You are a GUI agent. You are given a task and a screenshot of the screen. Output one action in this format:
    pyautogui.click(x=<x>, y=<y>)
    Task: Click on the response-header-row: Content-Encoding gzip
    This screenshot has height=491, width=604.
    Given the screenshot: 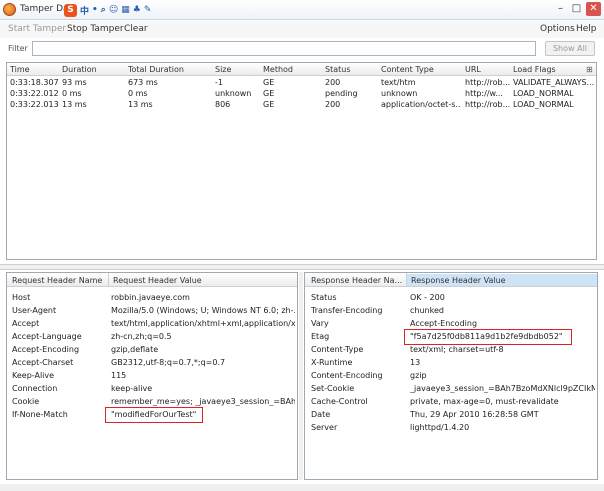 What is the action you would take?
    pyautogui.click(x=451, y=375)
    